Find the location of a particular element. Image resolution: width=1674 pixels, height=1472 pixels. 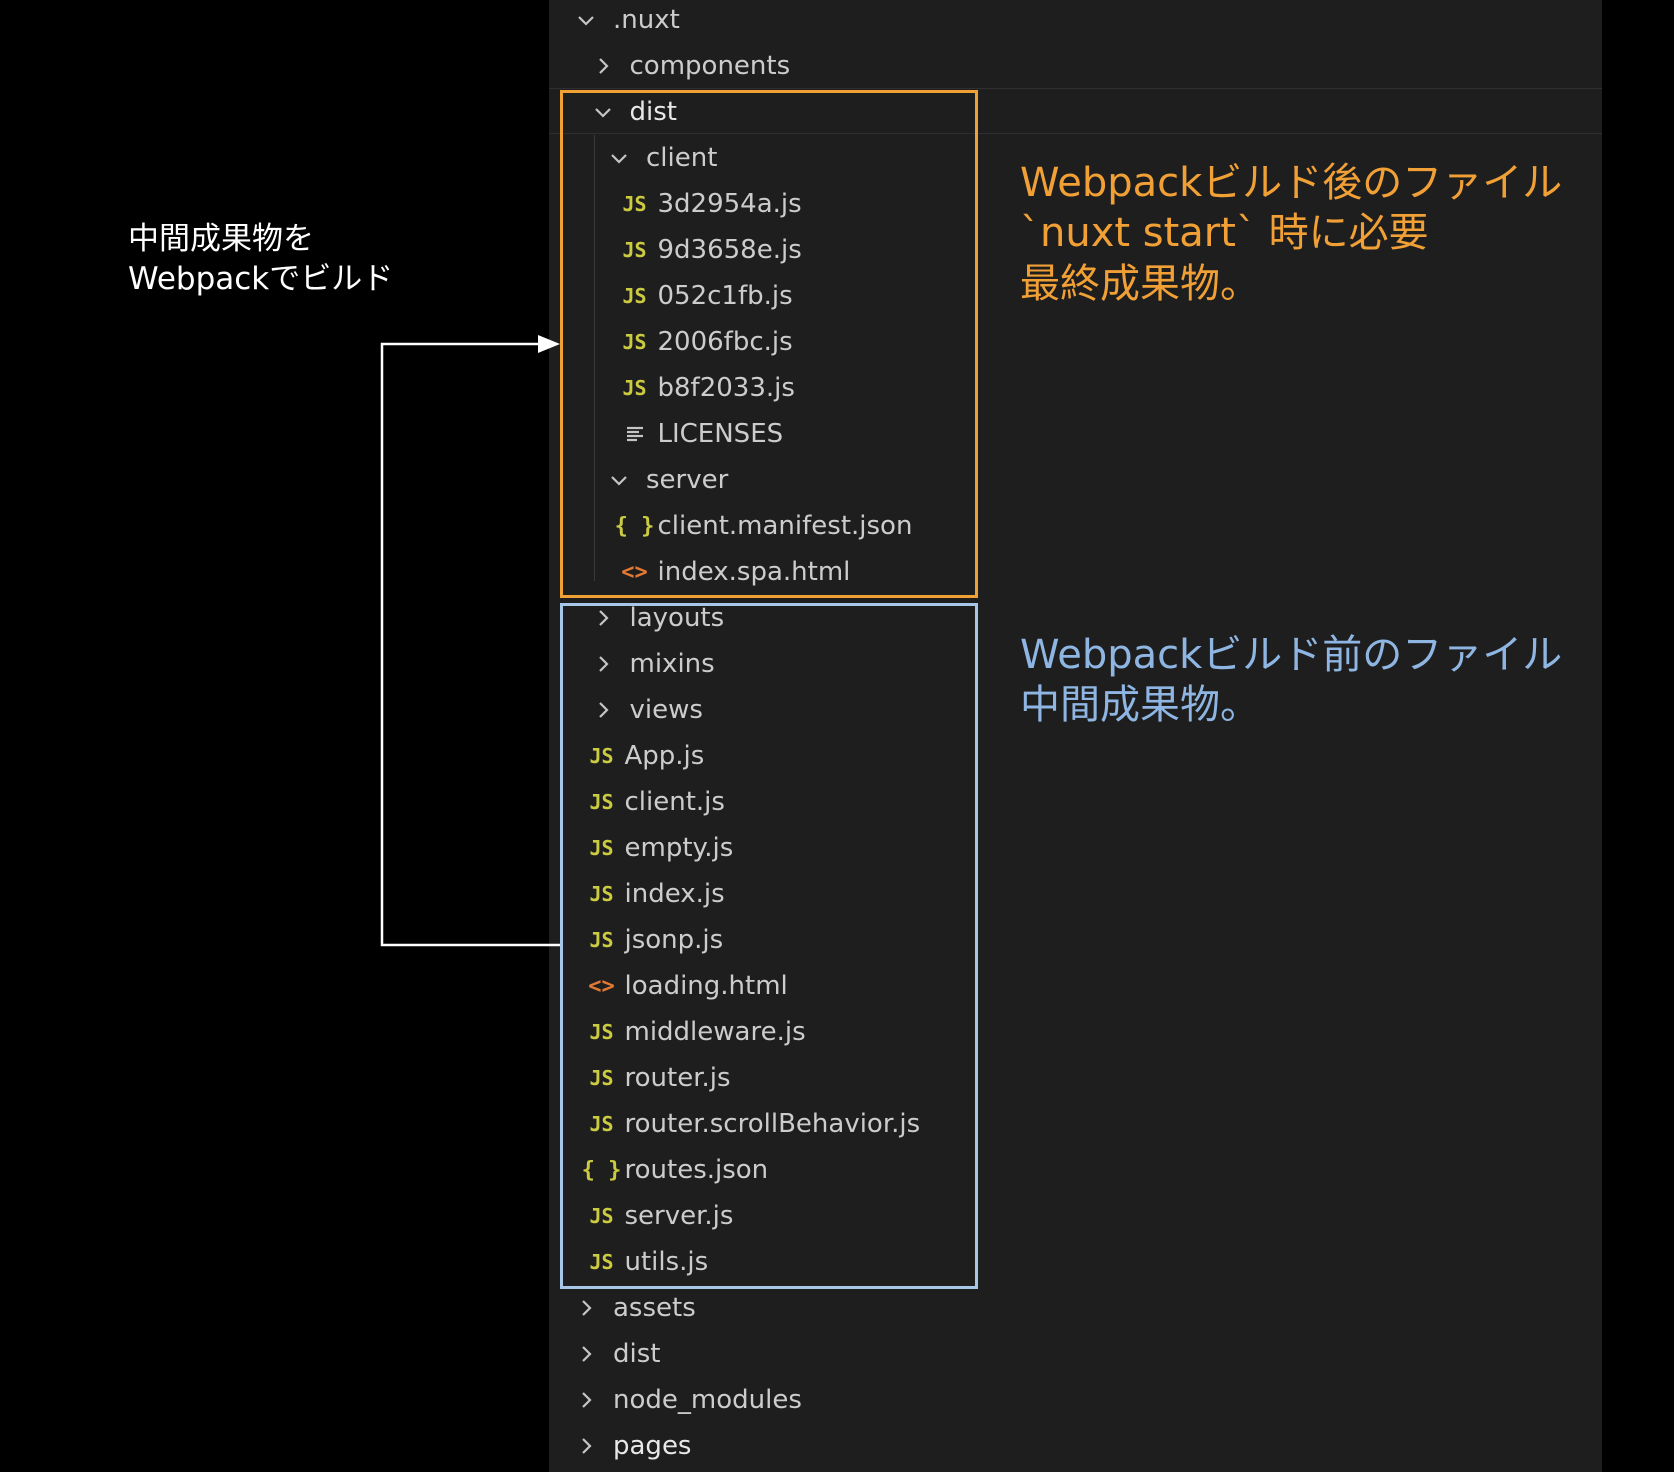

arrowhead-icon is located at coordinates (549, 344).